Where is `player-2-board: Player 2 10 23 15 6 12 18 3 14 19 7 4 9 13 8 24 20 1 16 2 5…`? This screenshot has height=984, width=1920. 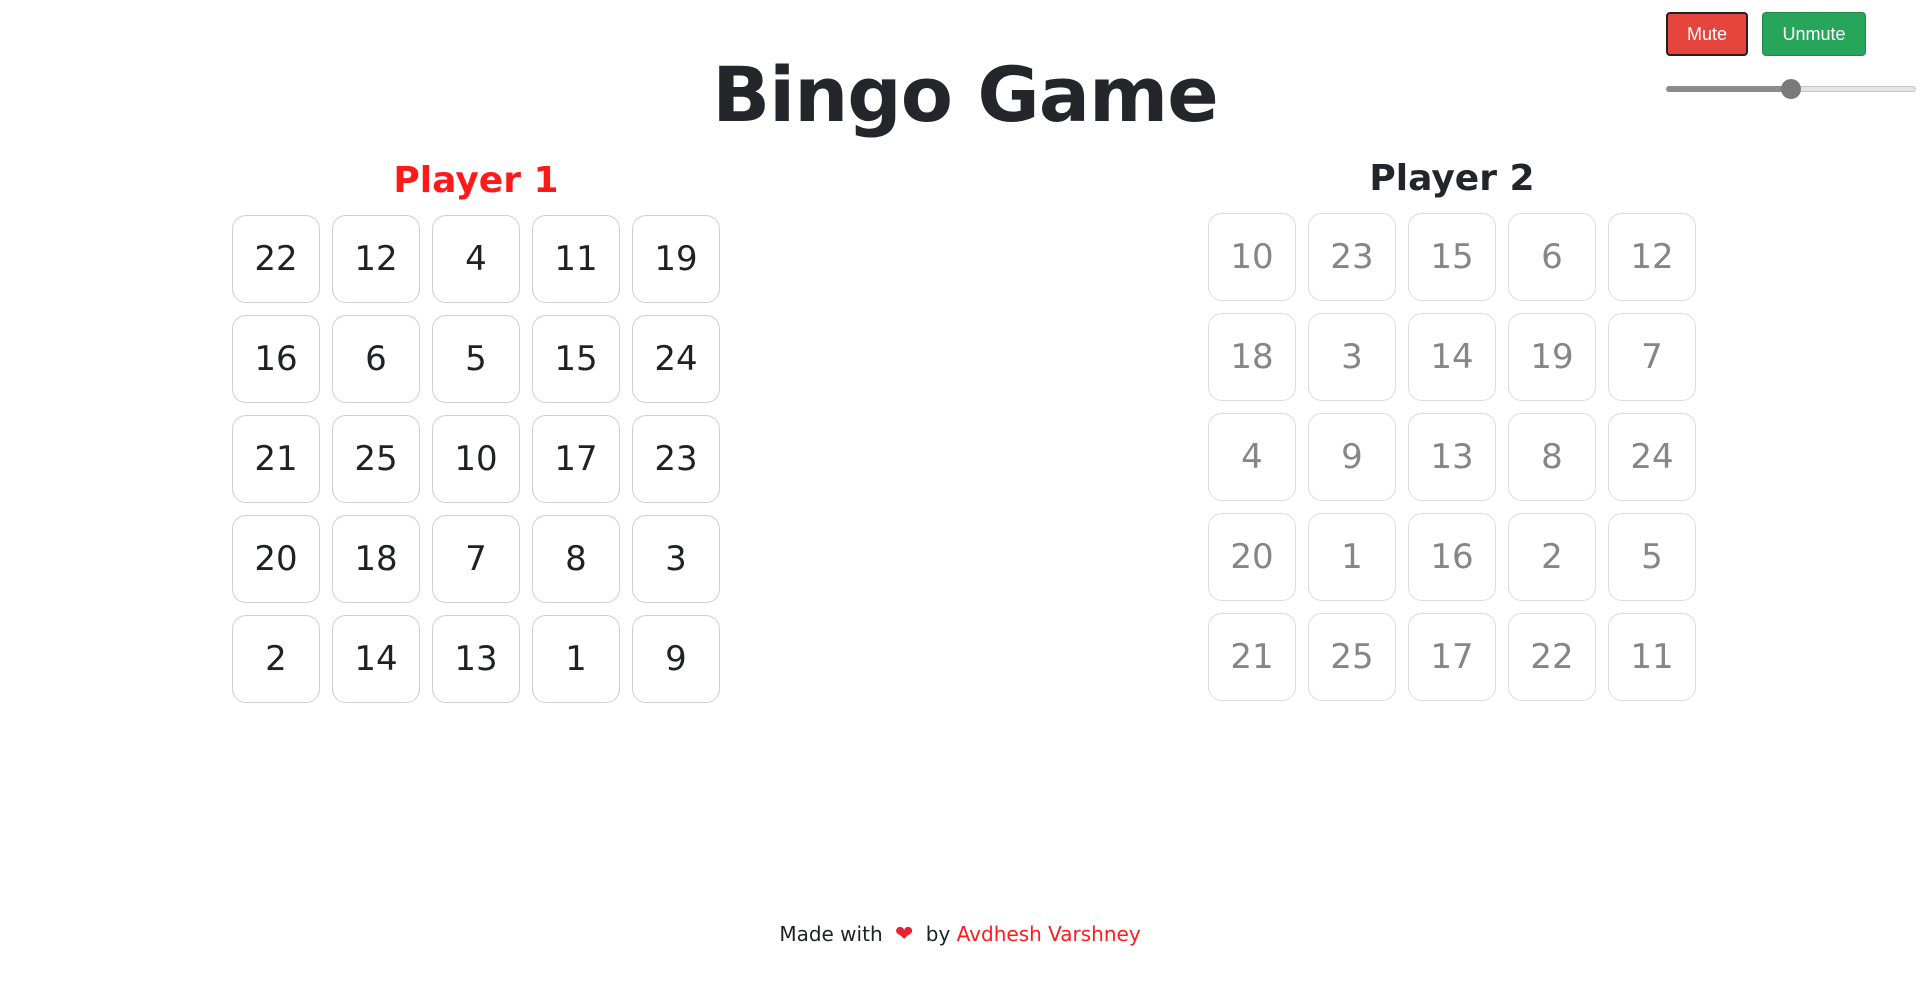 player-2-board: Player 2 10 23 15 6 12 18 3 14 19 7 4 9 13 8 24 20 1 16 2 5… is located at coordinates (1452, 429).